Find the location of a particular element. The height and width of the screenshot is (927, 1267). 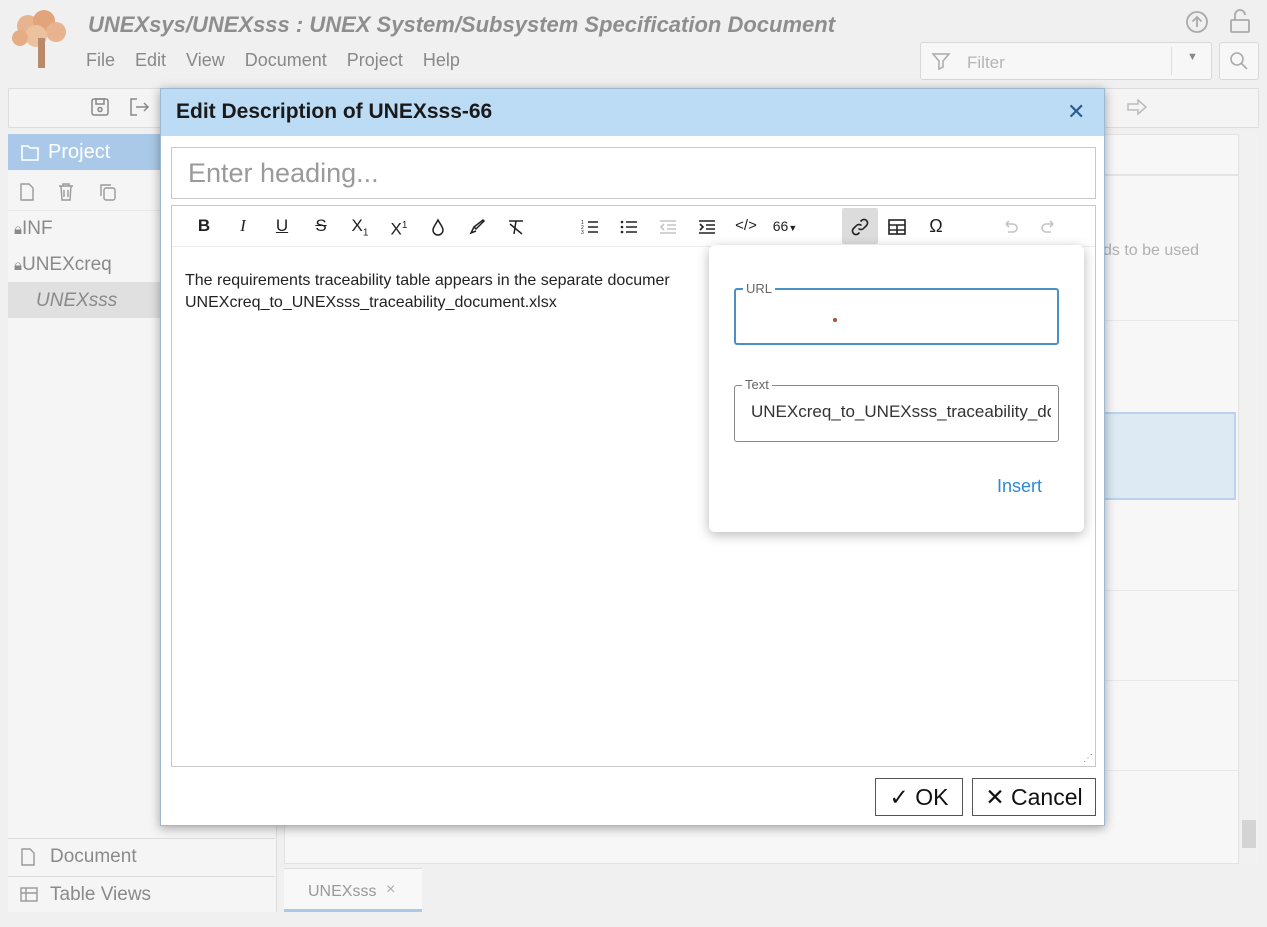

text-field: Text is located at coordinates (896, 409).